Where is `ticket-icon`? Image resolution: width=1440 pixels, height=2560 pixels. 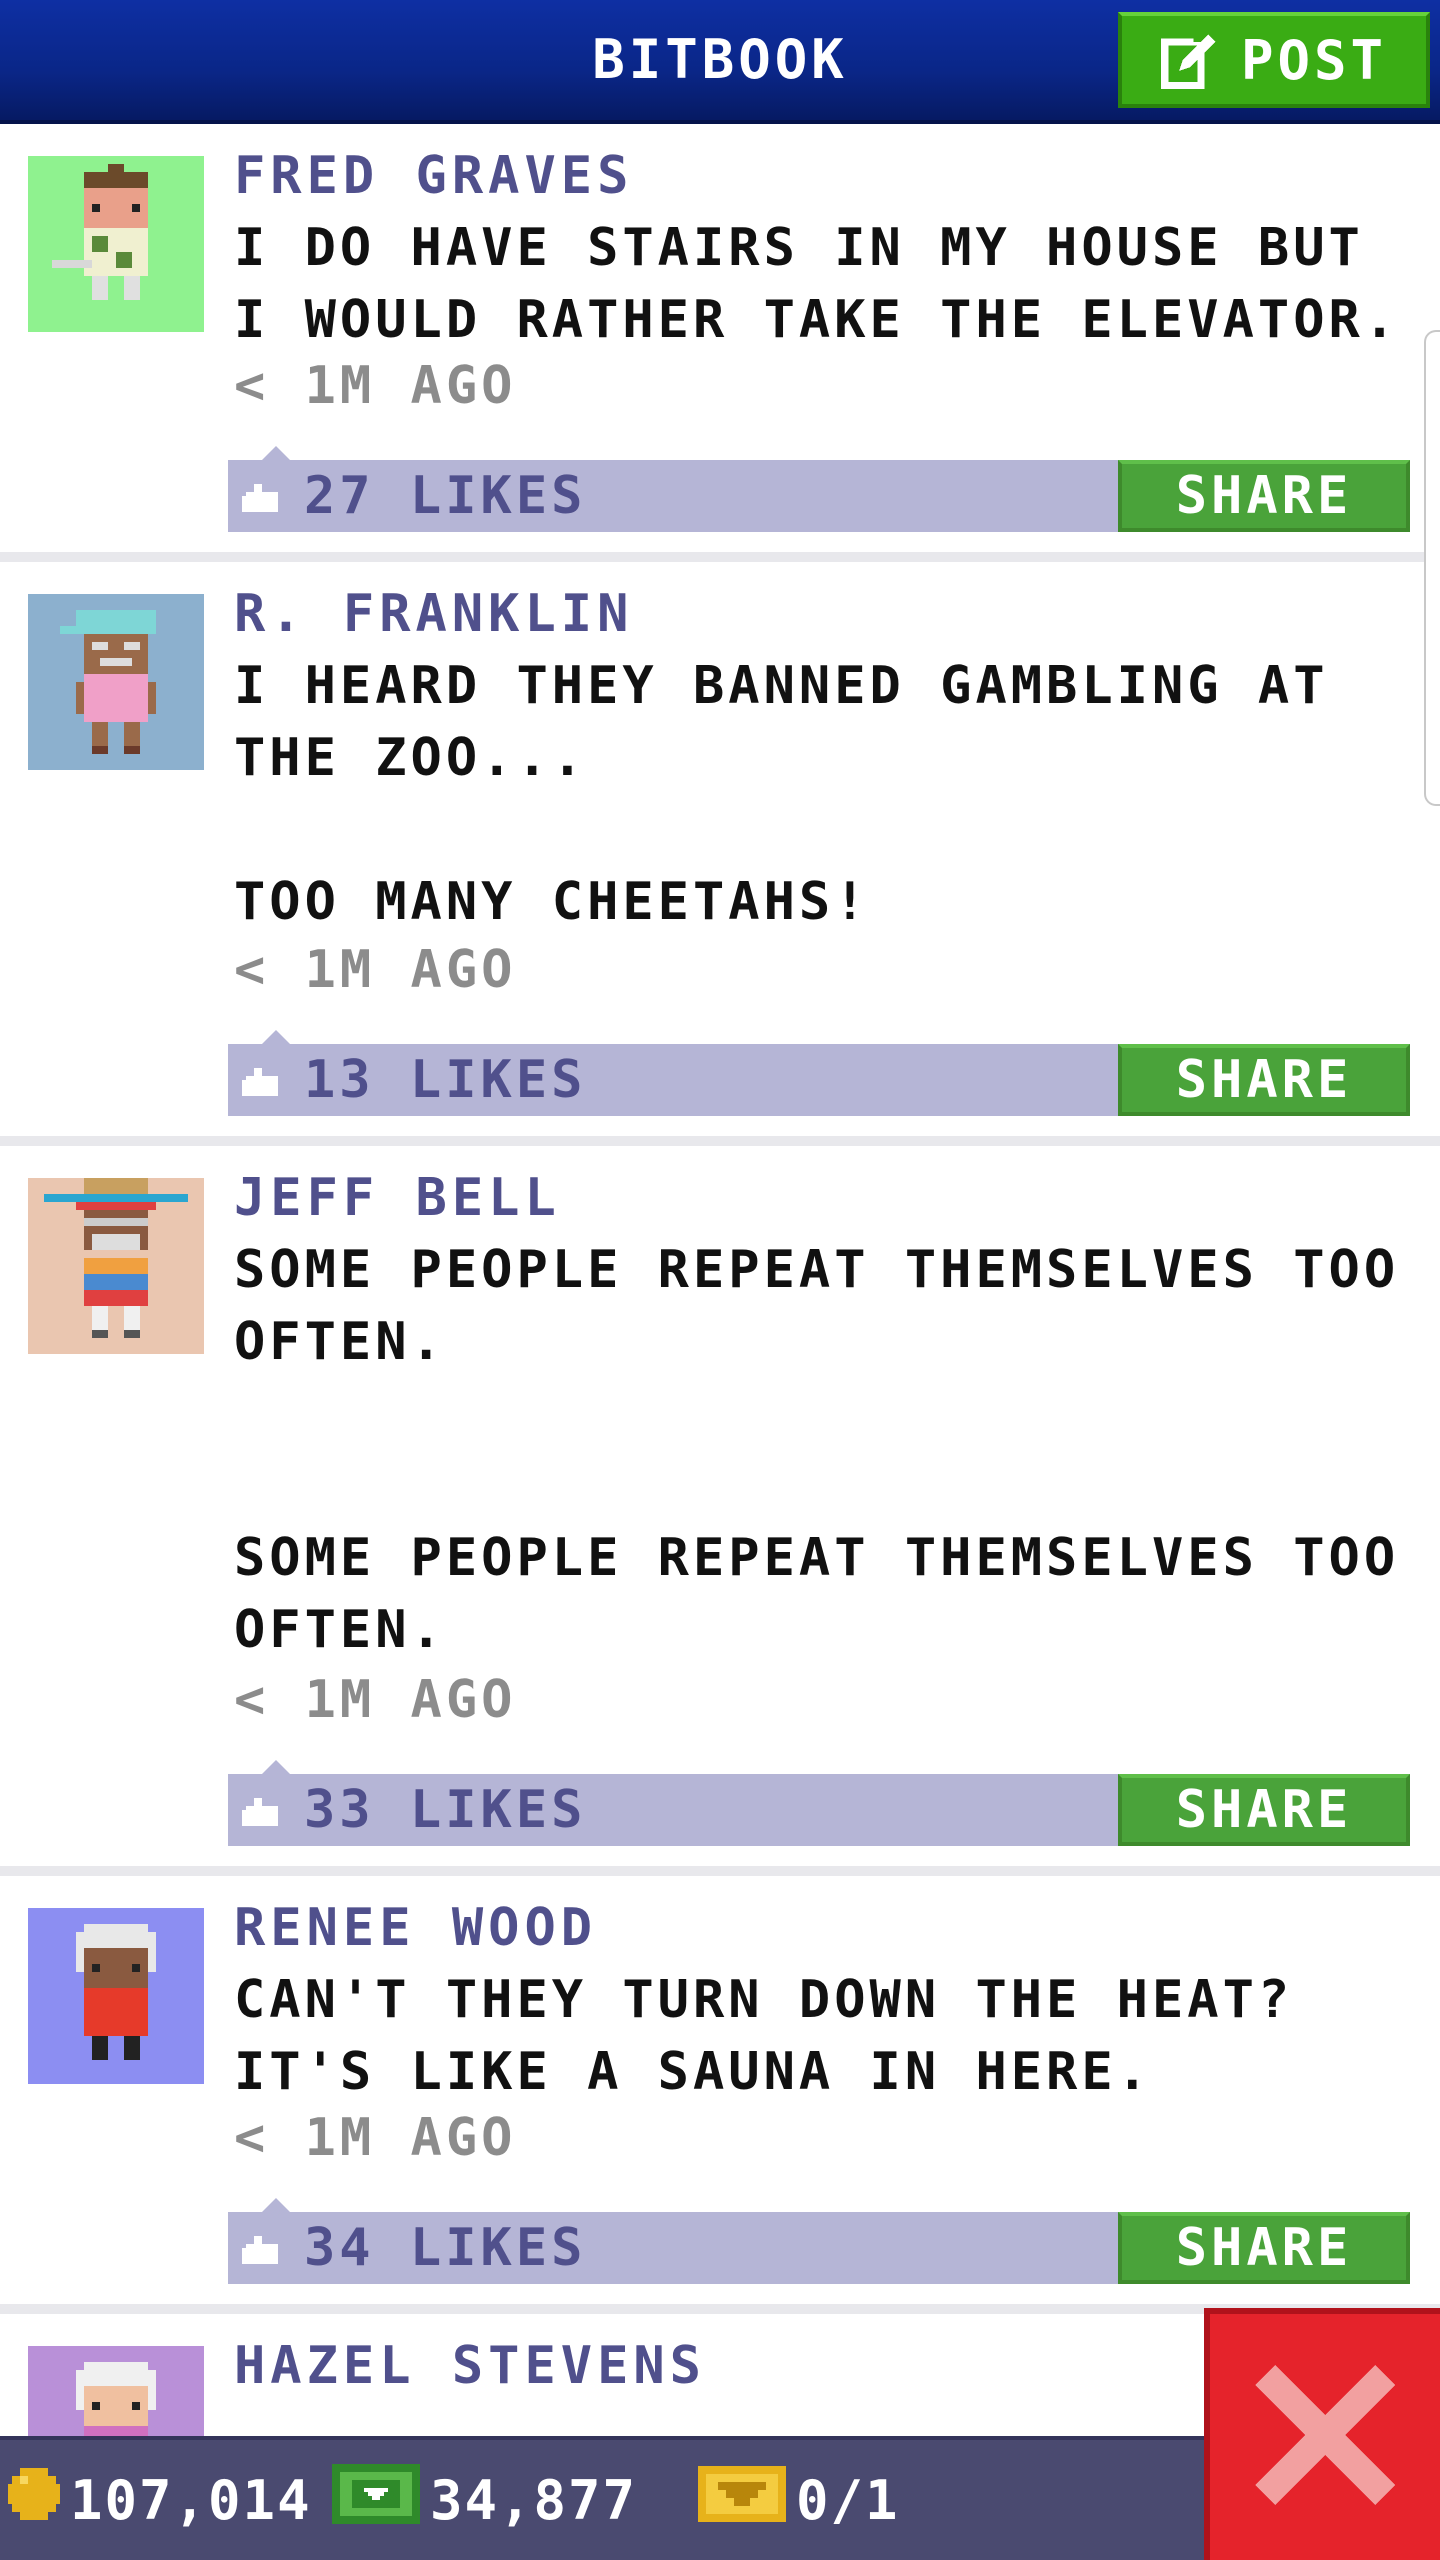
ticket-icon is located at coordinates (742, 2500).